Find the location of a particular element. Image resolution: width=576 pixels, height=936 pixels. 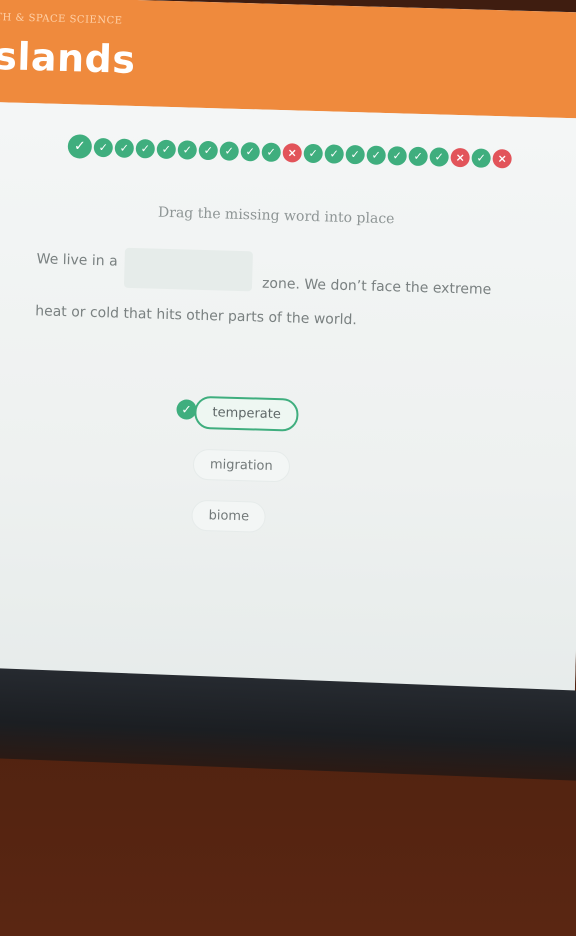

instruction-text: Drag the missing word into place is located at coordinates (276, 216).